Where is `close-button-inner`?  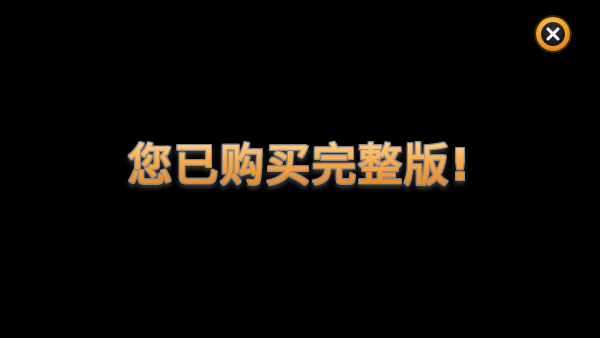 close-button-inner is located at coordinates (553, 34).